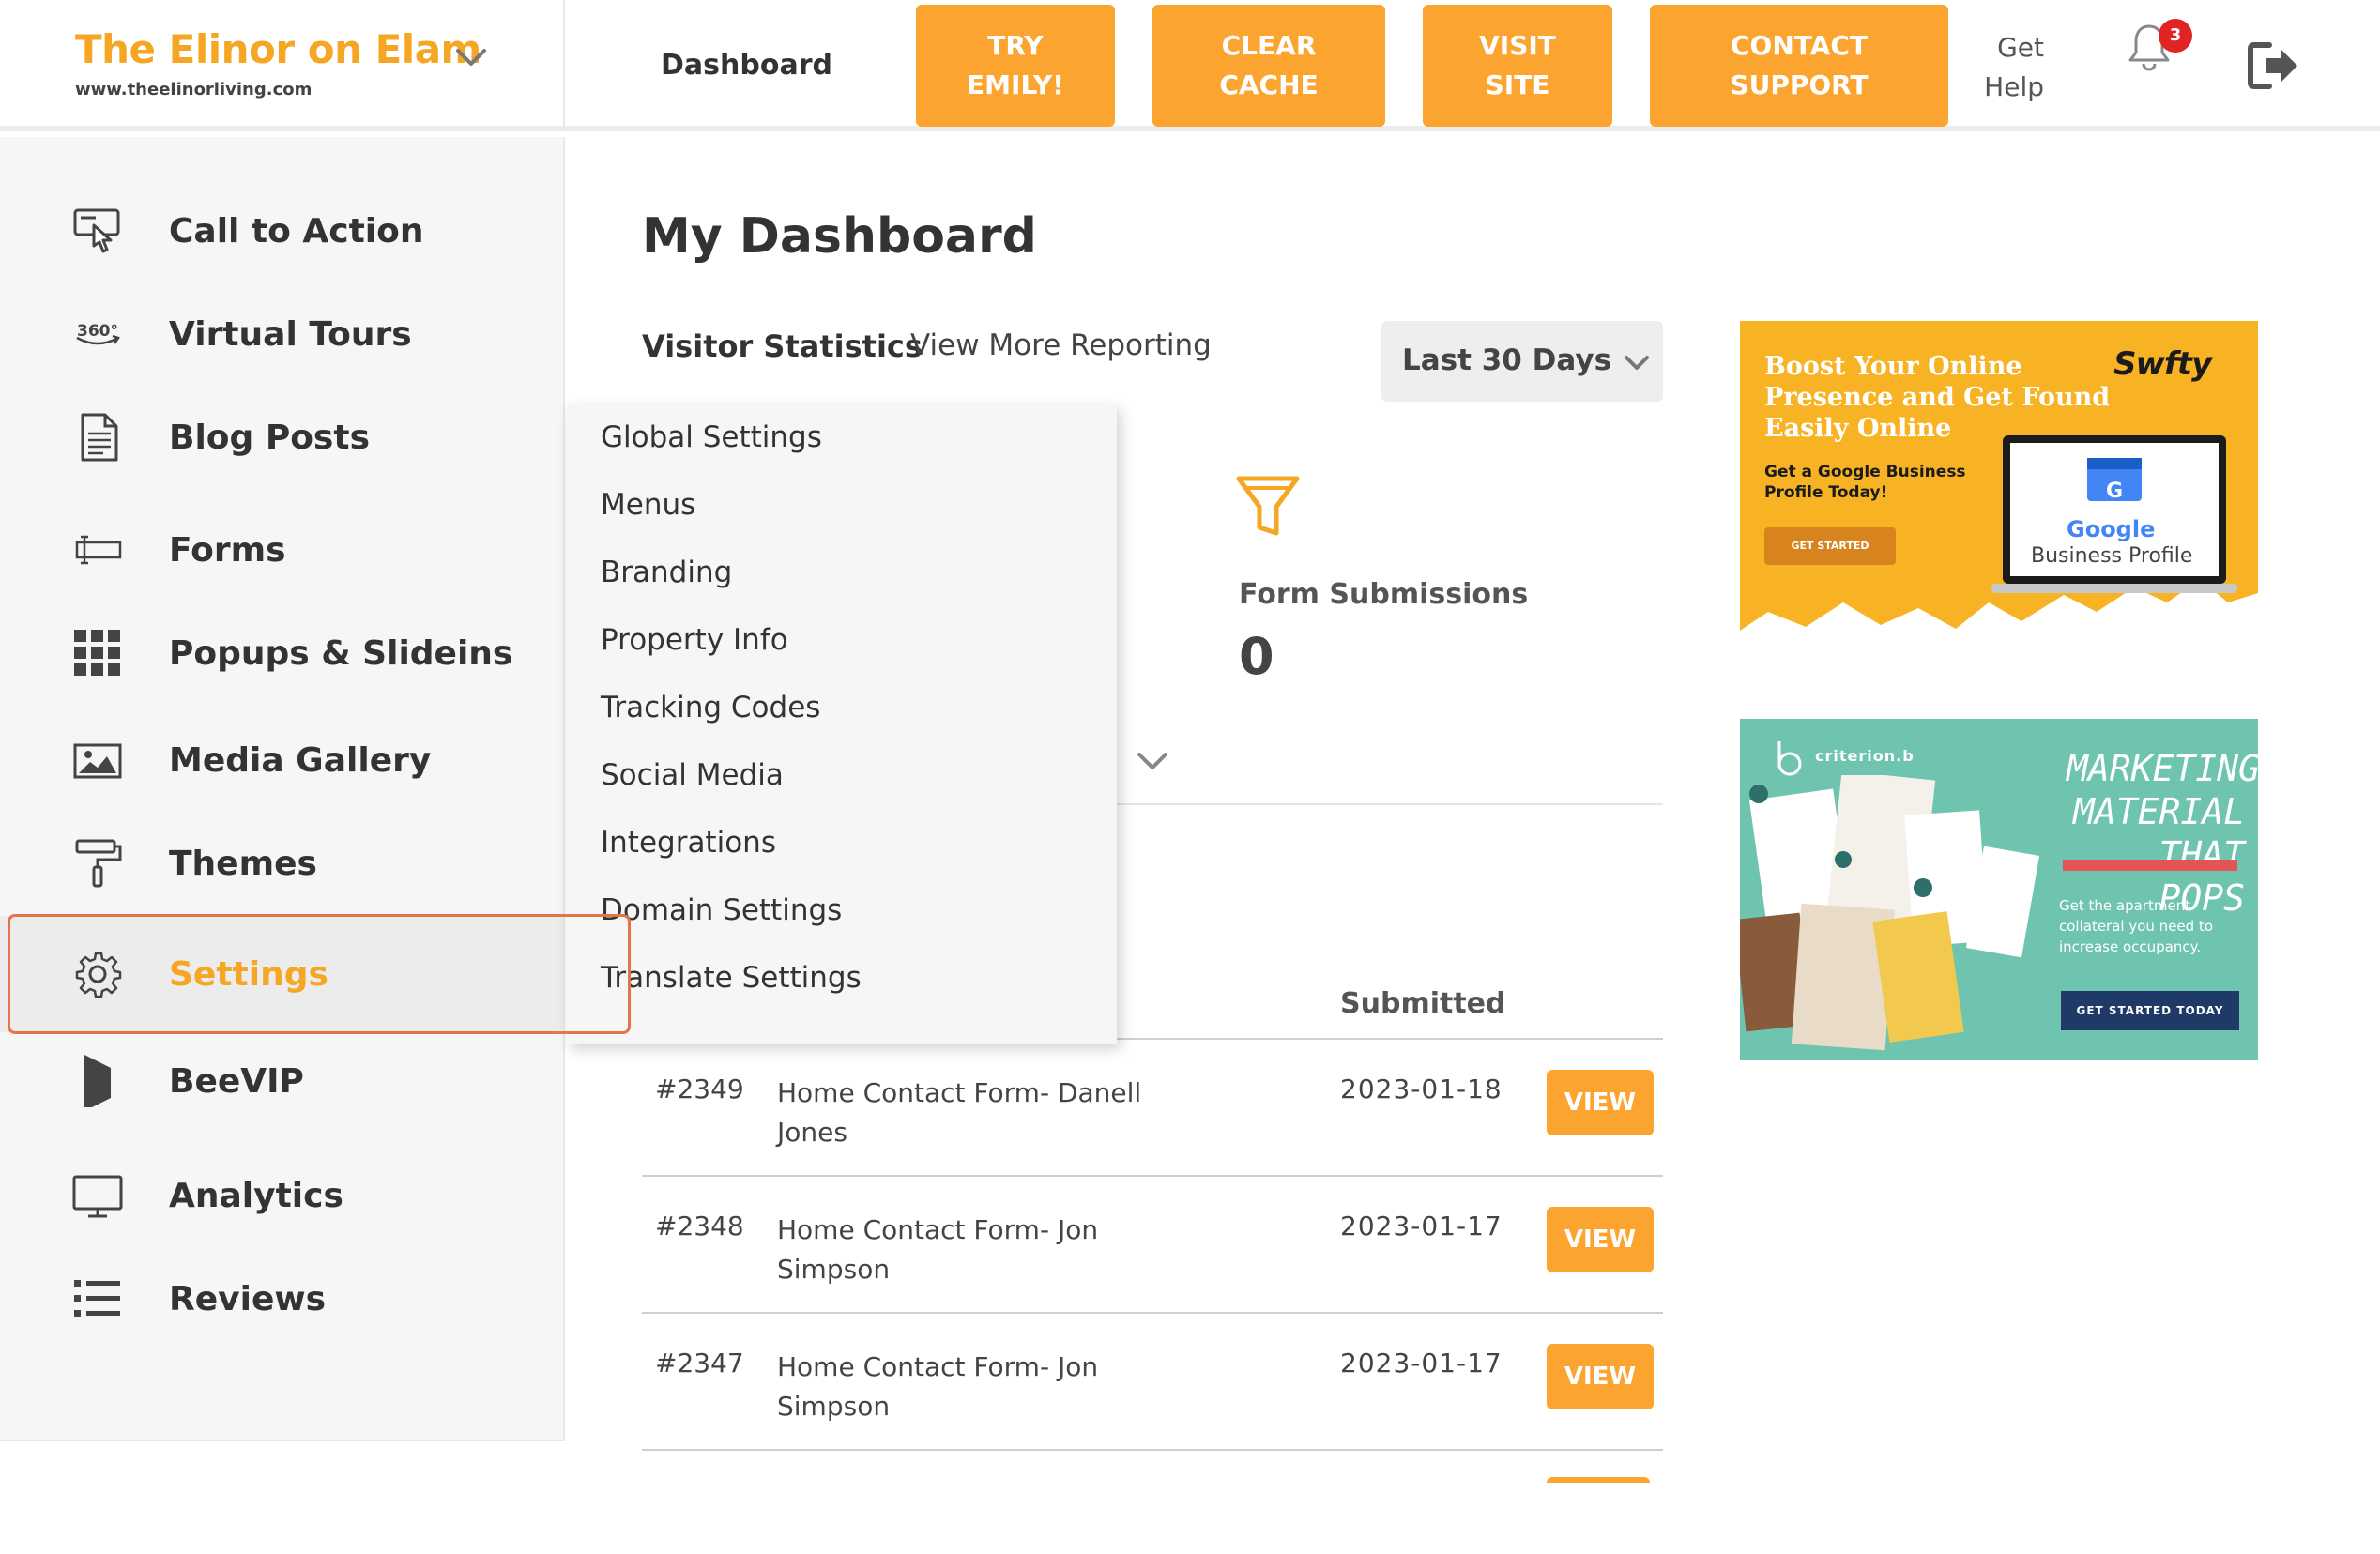 The height and width of the screenshot is (1554, 2380). Describe the element at coordinates (1268, 506) in the screenshot. I see `funnel-icon` at that location.